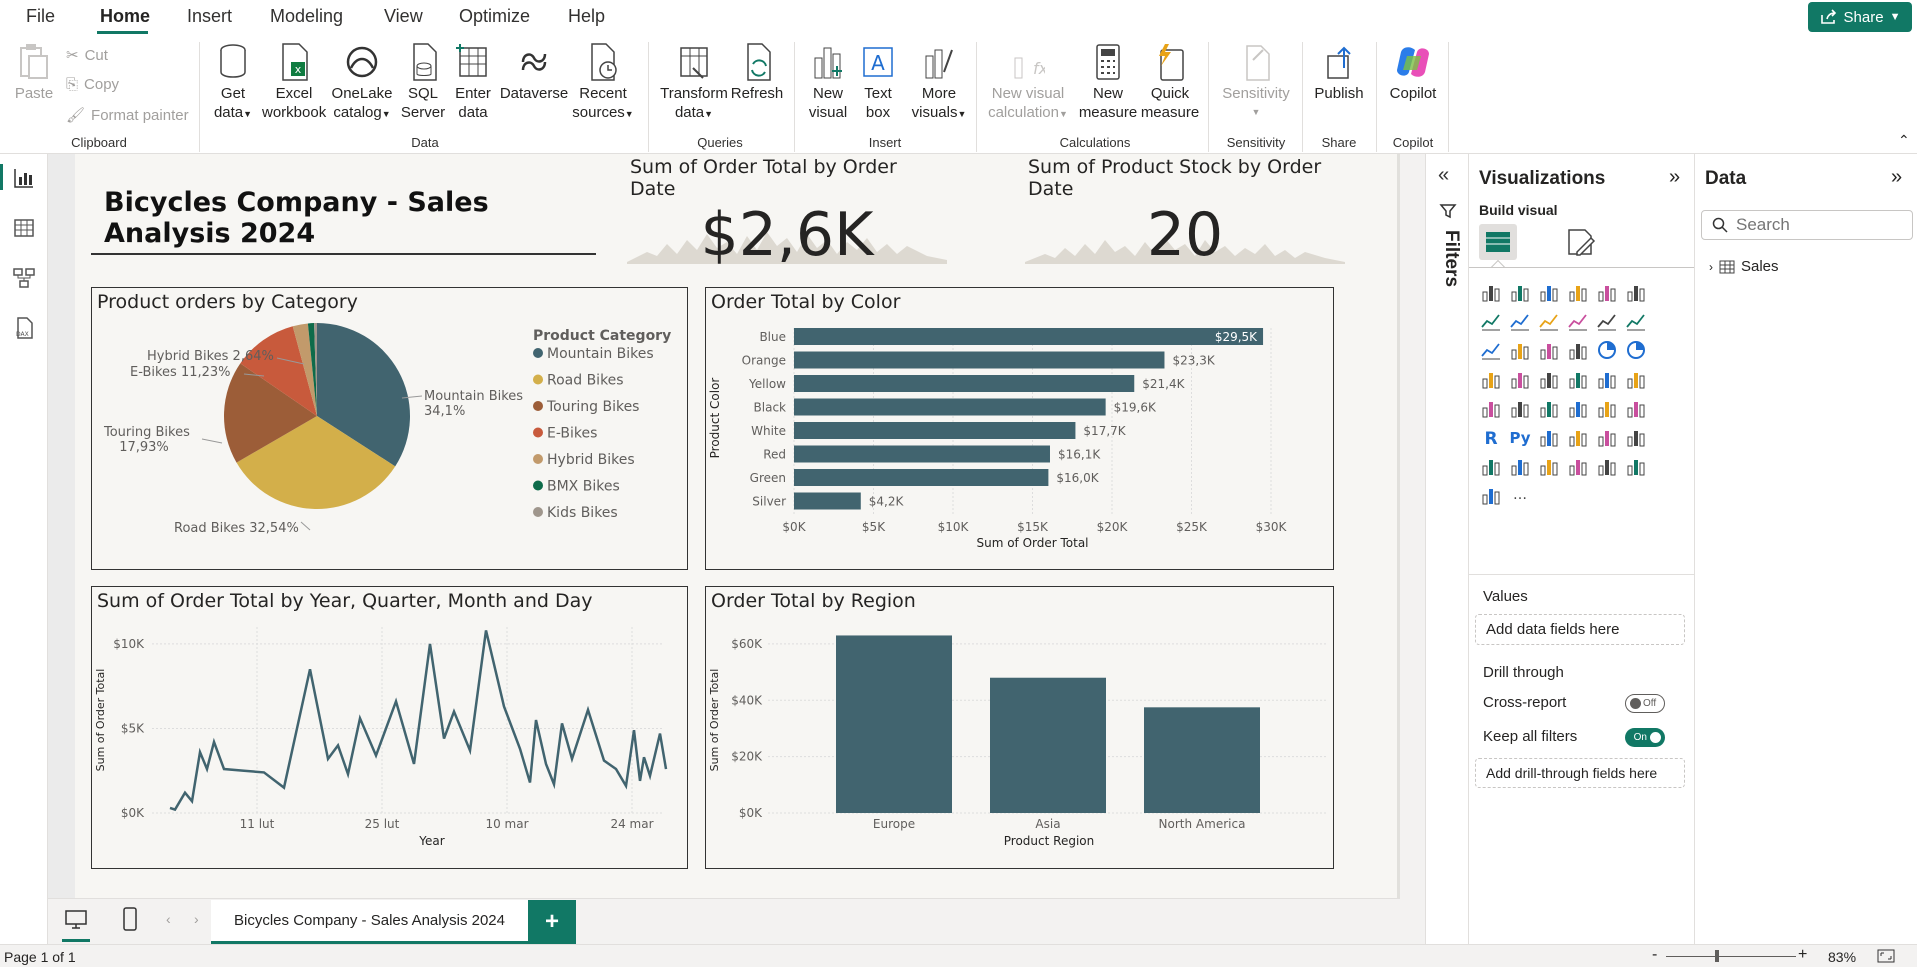 The image size is (1917, 967). I want to click on line-series, so click(418, 721).